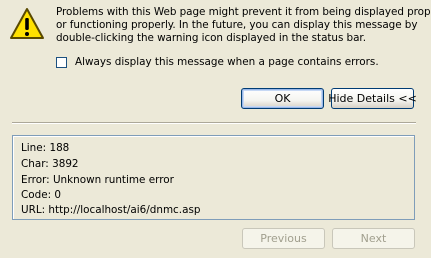  I want to click on detail-line: Line: 188, so click(45, 148).